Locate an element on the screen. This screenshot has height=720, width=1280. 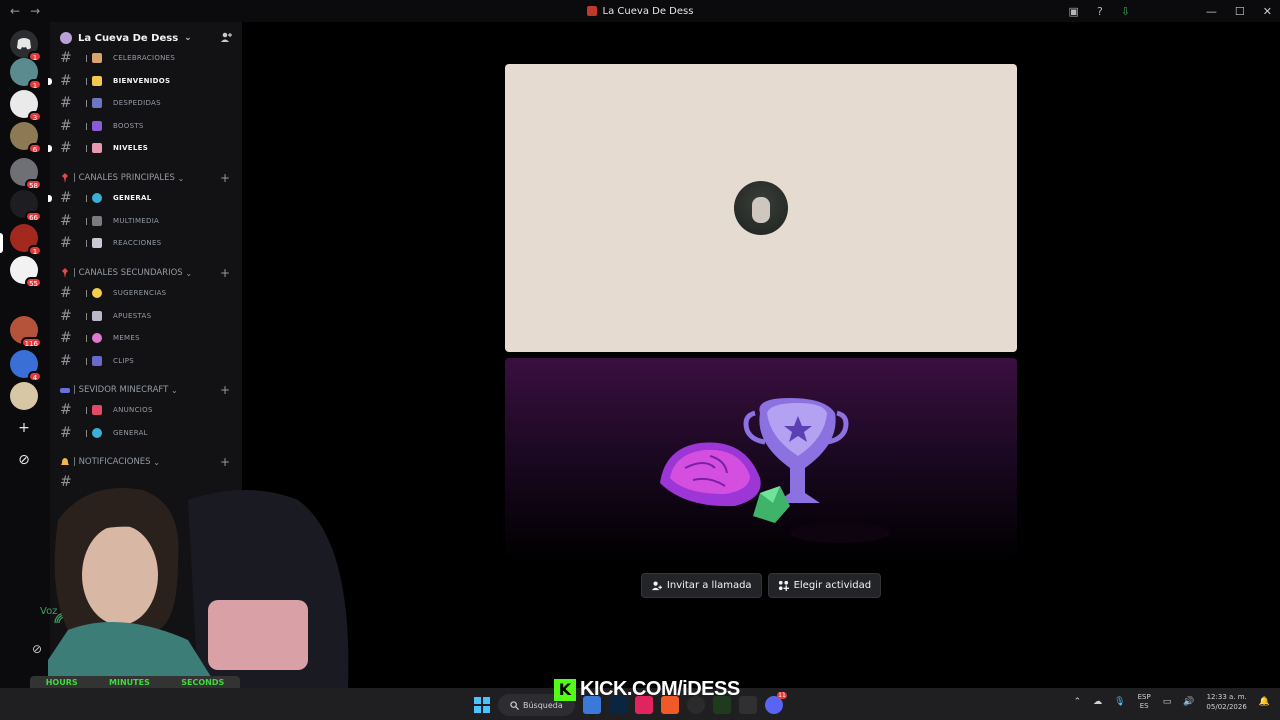
server-icon: 66 is located at coordinates (26, 206).